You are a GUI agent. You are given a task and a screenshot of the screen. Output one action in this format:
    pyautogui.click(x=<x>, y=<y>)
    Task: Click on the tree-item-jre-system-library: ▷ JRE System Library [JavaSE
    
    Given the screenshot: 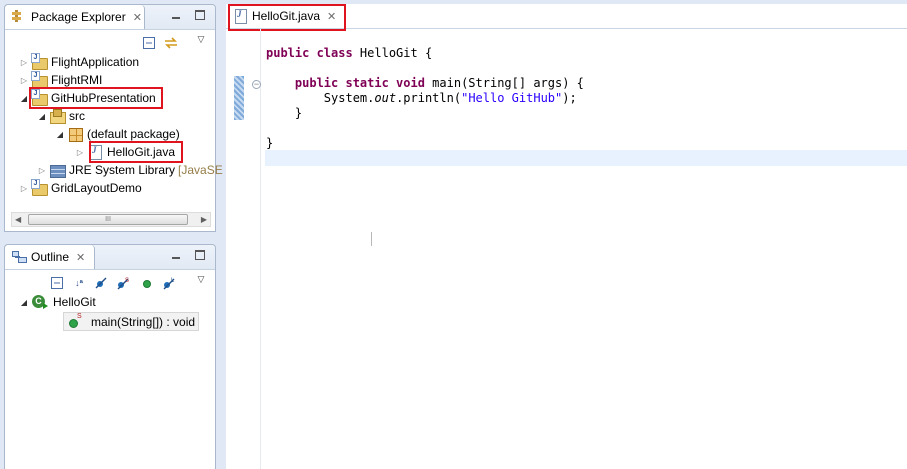 What is the action you would take?
    pyautogui.click(x=130, y=170)
    